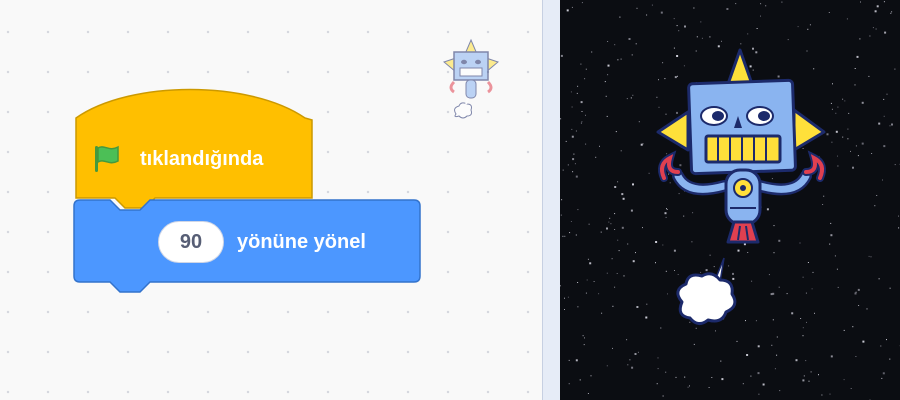  I want to click on hat-block-label: tıklandığında, so click(202, 159).